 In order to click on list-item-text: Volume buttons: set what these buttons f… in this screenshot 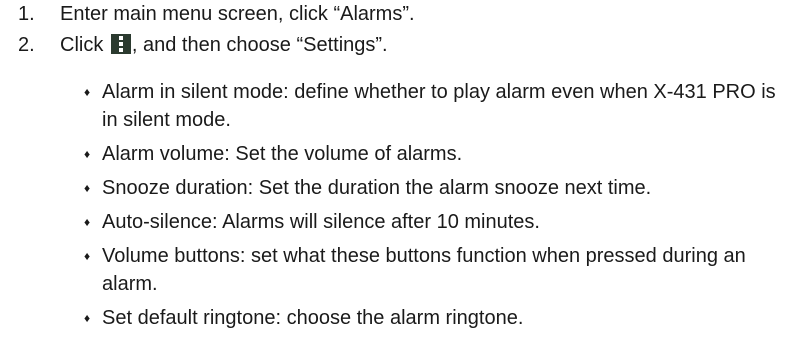, I will do `click(424, 270)`.